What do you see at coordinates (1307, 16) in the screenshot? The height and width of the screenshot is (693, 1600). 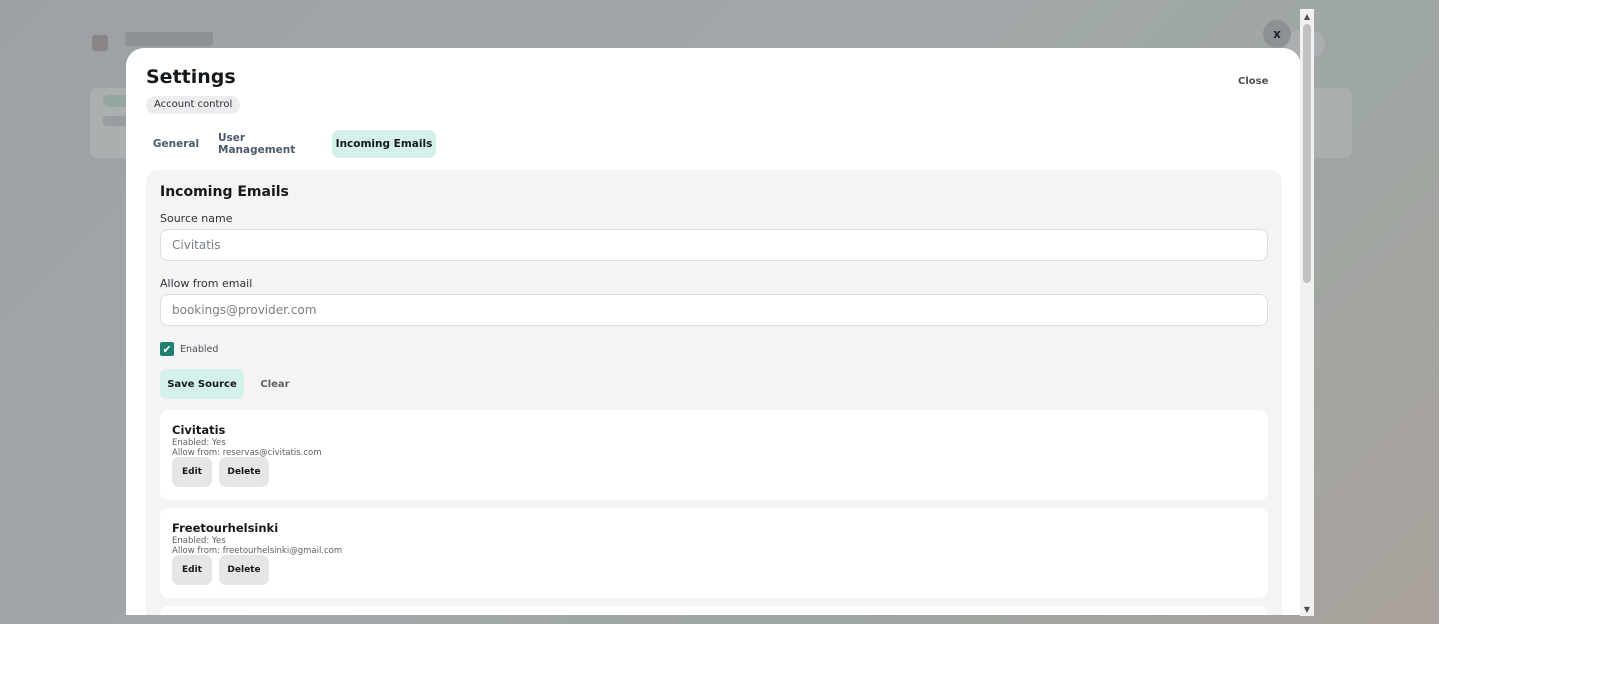 I see `scroll-up-arrow-icon: ▲` at bounding box center [1307, 16].